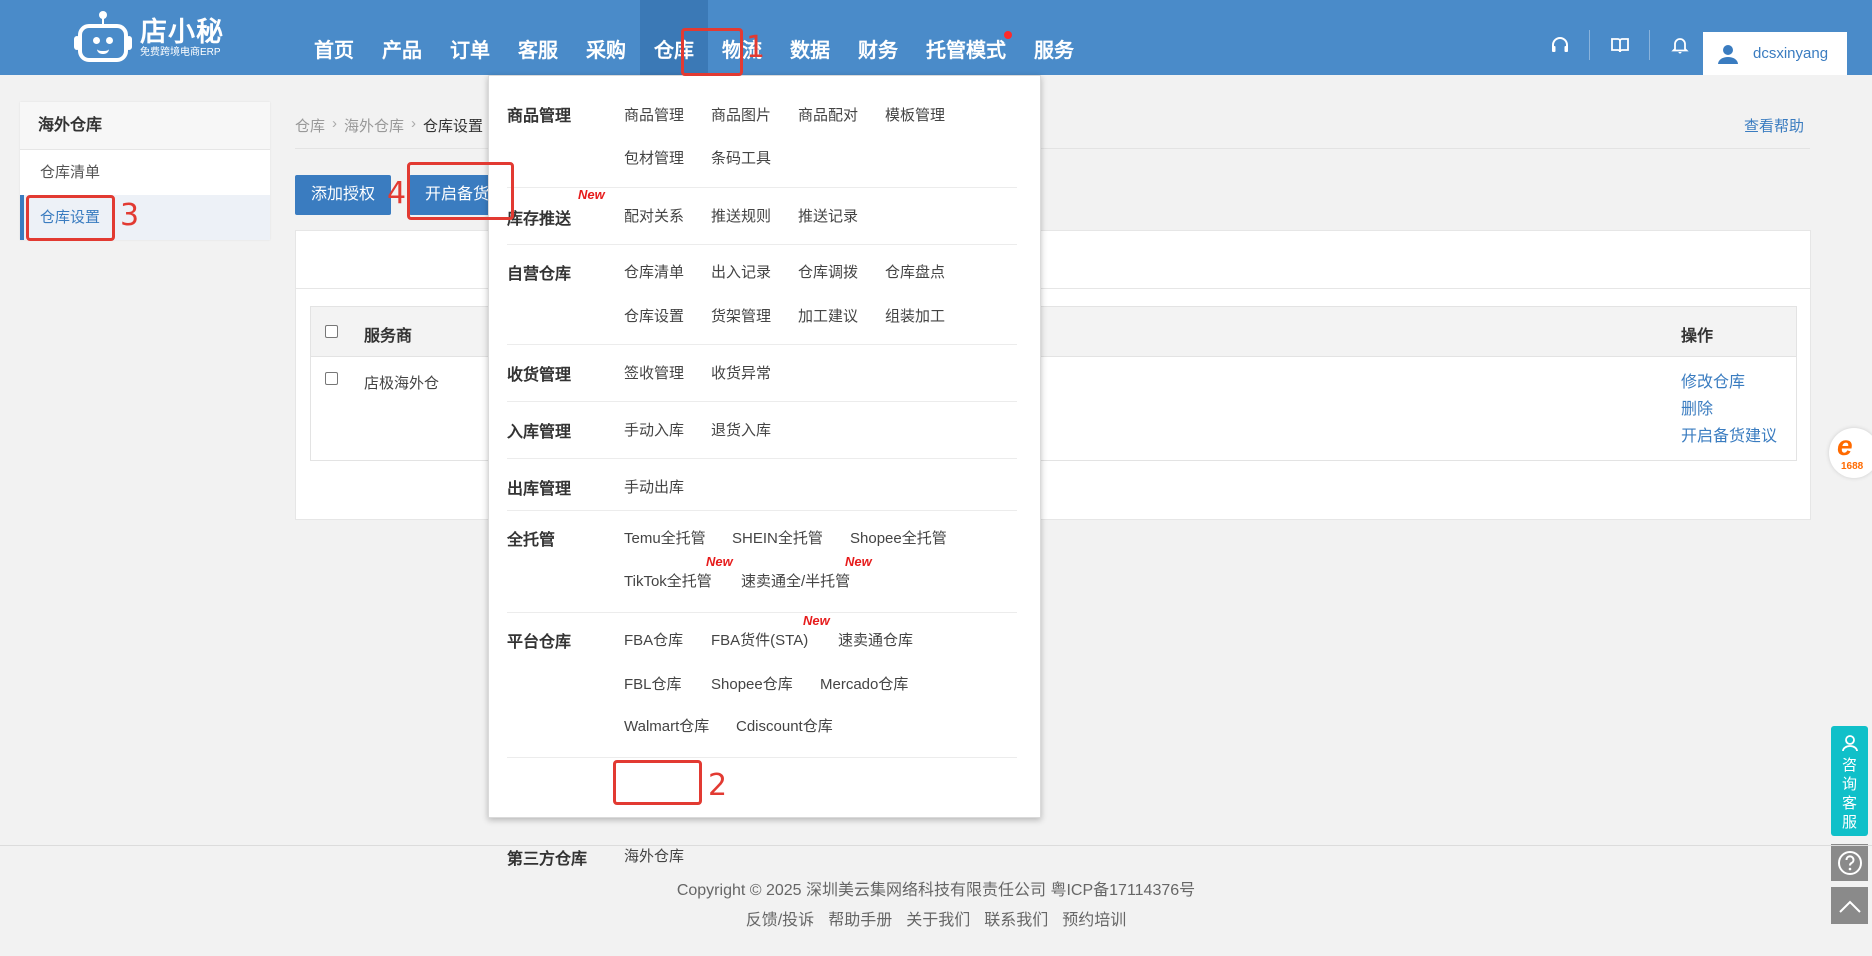 The height and width of the screenshot is (956, 1872). I want to click on nav-finance: 财务, so click(878, 37).